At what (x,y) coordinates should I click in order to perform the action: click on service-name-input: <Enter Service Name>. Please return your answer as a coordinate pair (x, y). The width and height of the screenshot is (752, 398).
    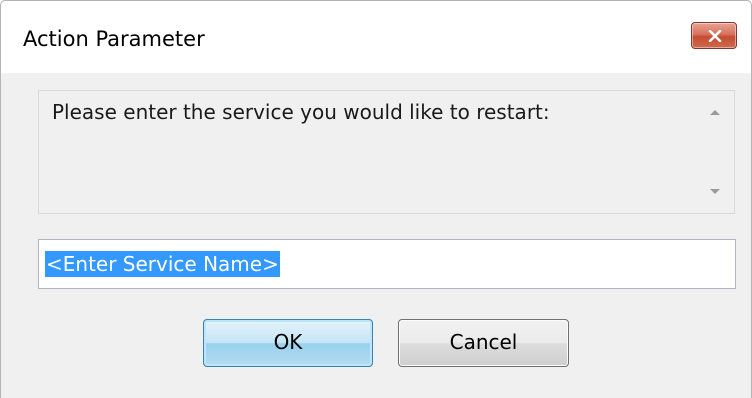
    Looking at the image, I should click on (387, 264).